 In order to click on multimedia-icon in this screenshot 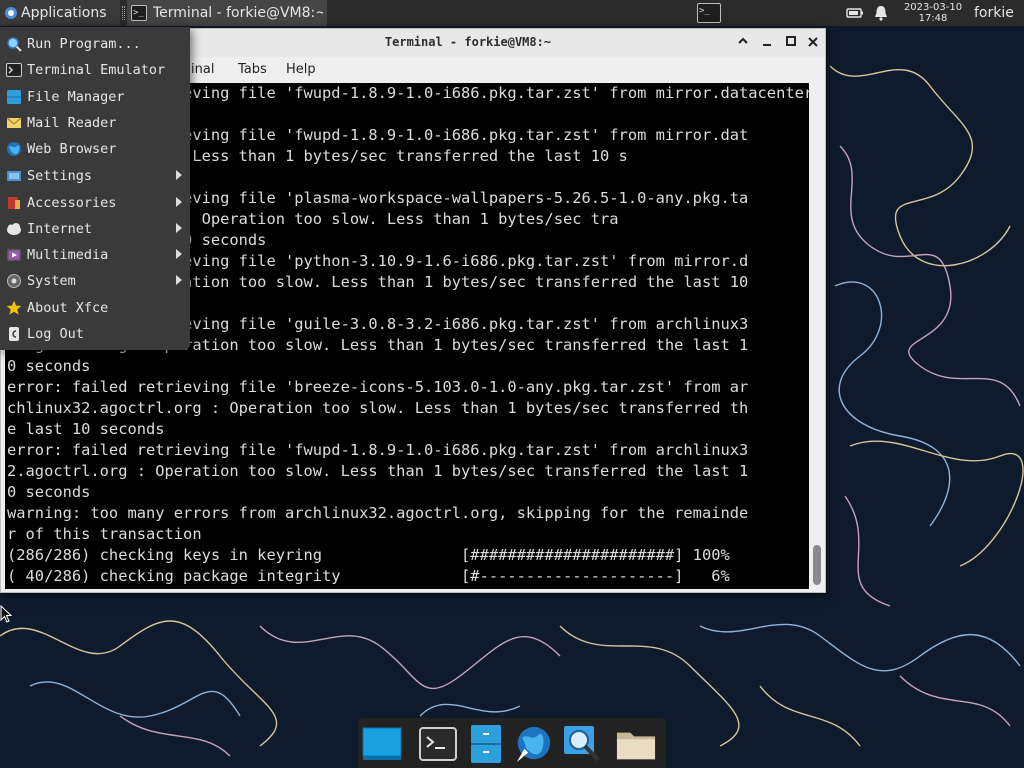, I will do `click(14, 255)`.